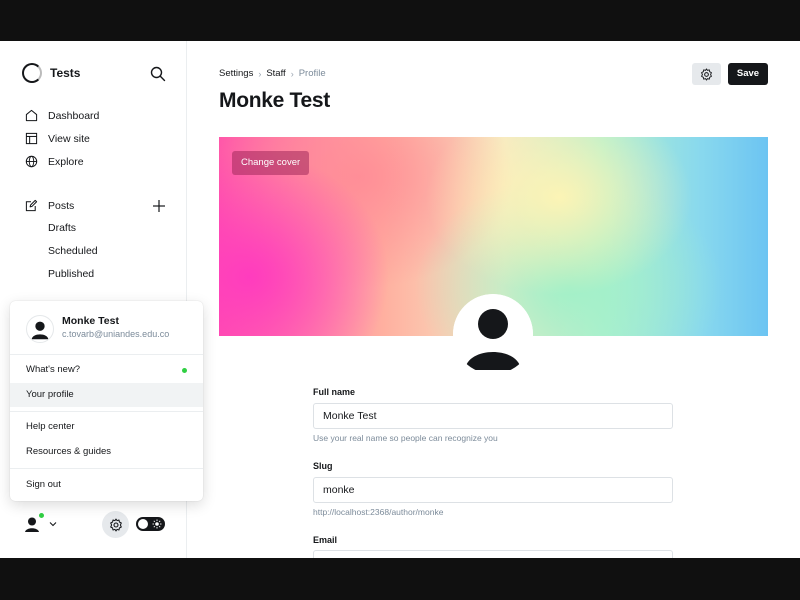  What do you see at coordinates (31, 115) in the screenshot?
I see `home-icon` at bounding box center [31, 115].